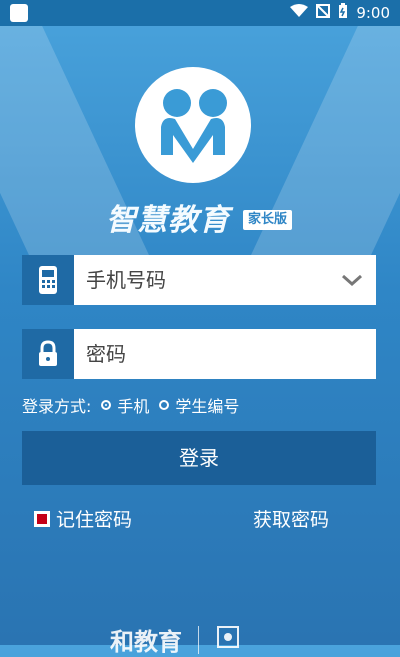 The width and height of the screenshot is (400, 657). Describe the element at coordinates (193, 125) in the screenshot. I see `app-logo` at that location.